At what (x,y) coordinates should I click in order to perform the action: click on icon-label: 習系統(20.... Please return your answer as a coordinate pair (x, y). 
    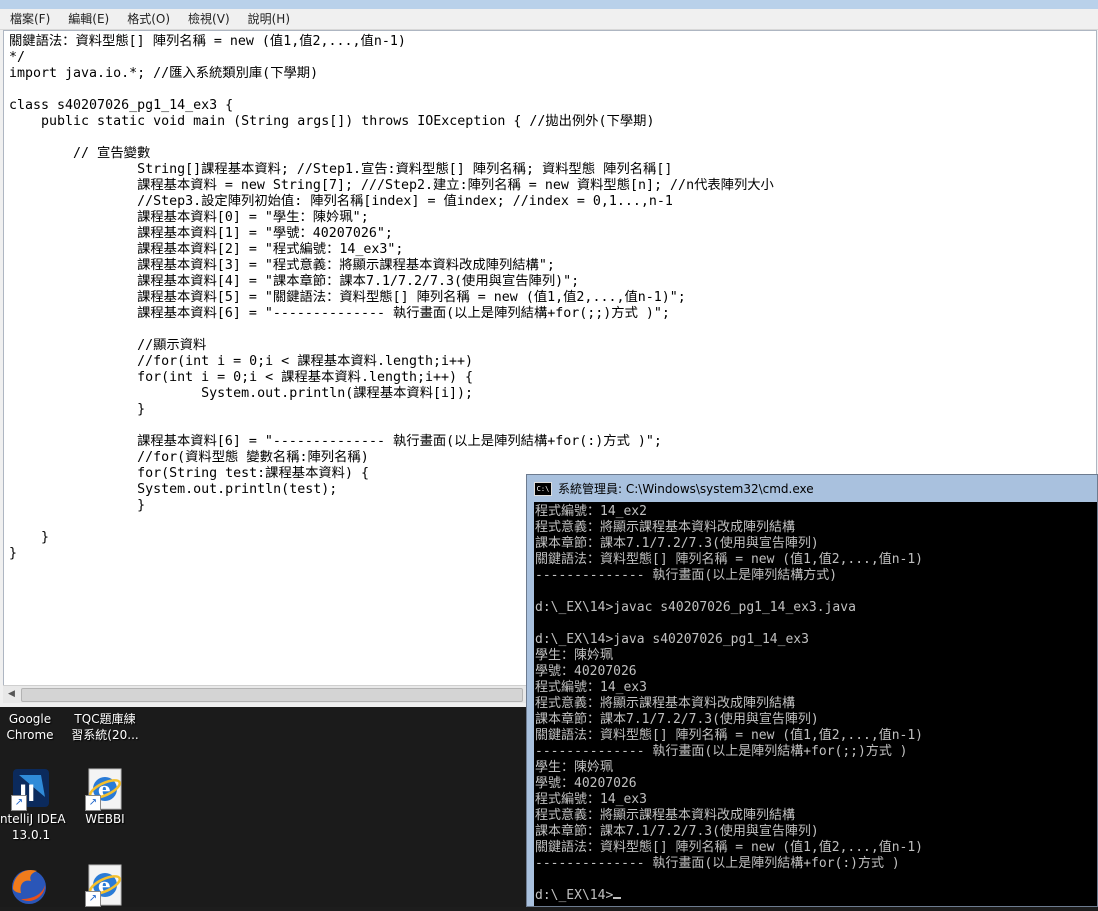
    Looking at the image, I should click on (105, 735).